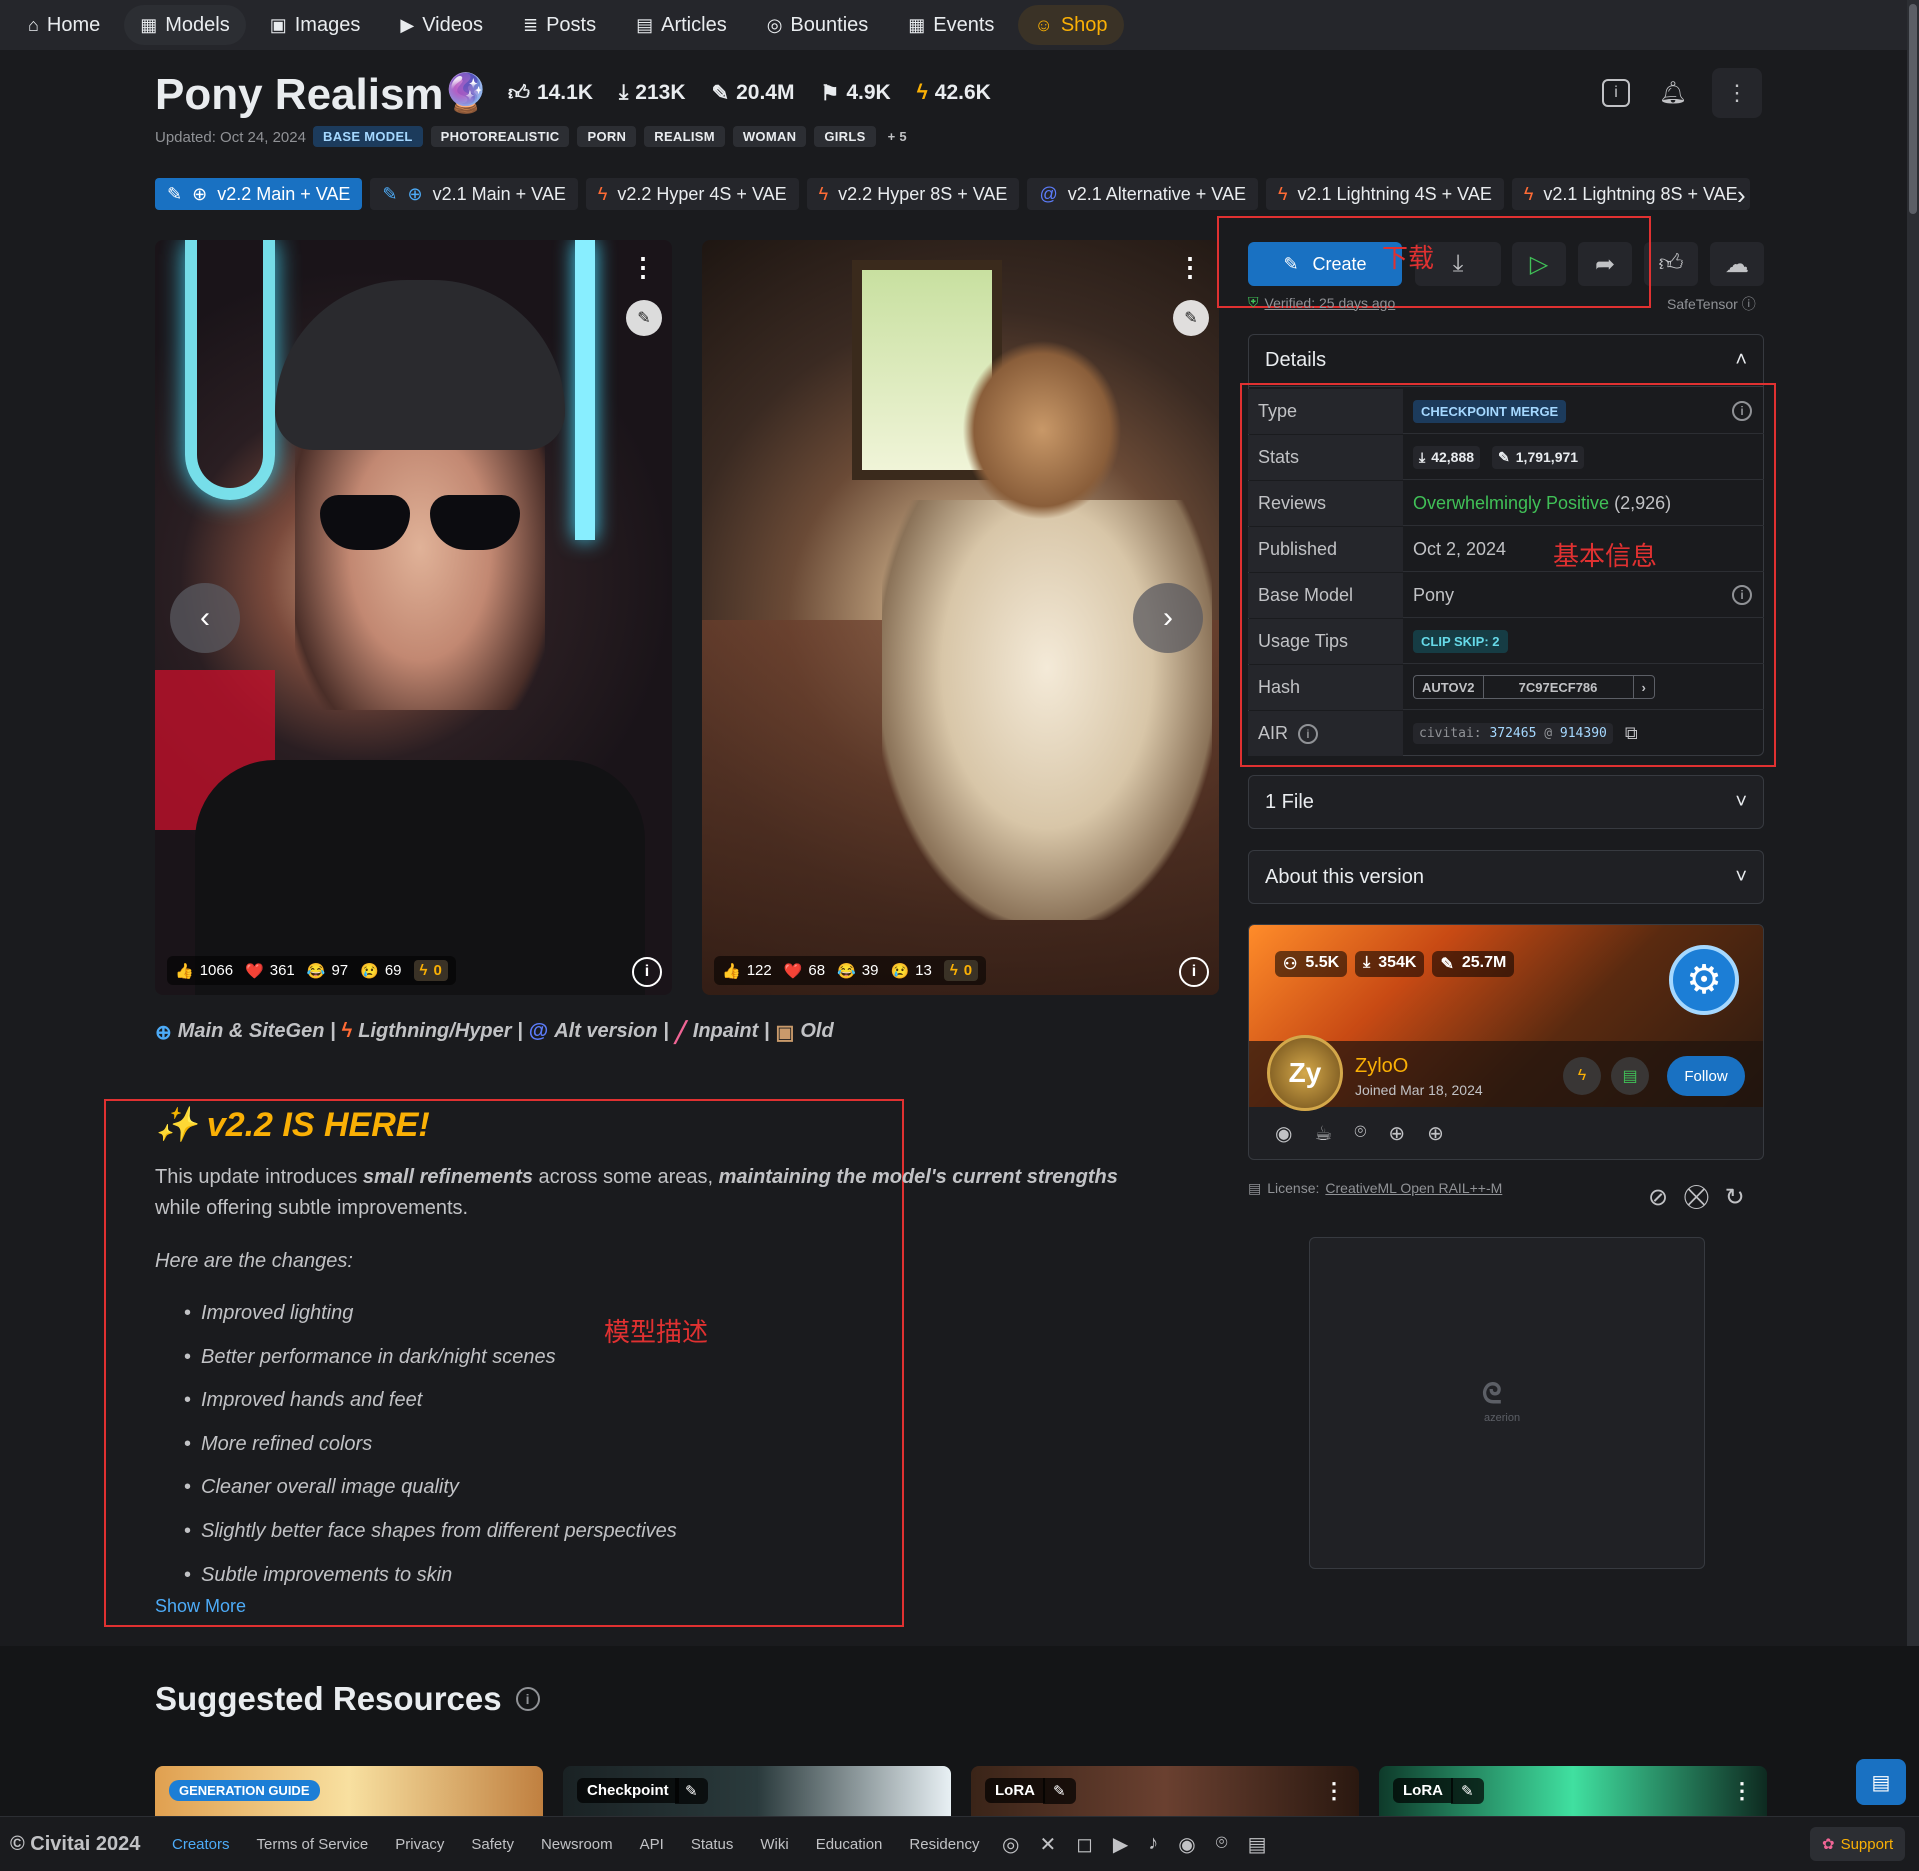  What do you see at coordinates (1696, 1197) in the screenshot?
I see `no-sell-icon: ⛒` at bounding box center [1696, 1197].